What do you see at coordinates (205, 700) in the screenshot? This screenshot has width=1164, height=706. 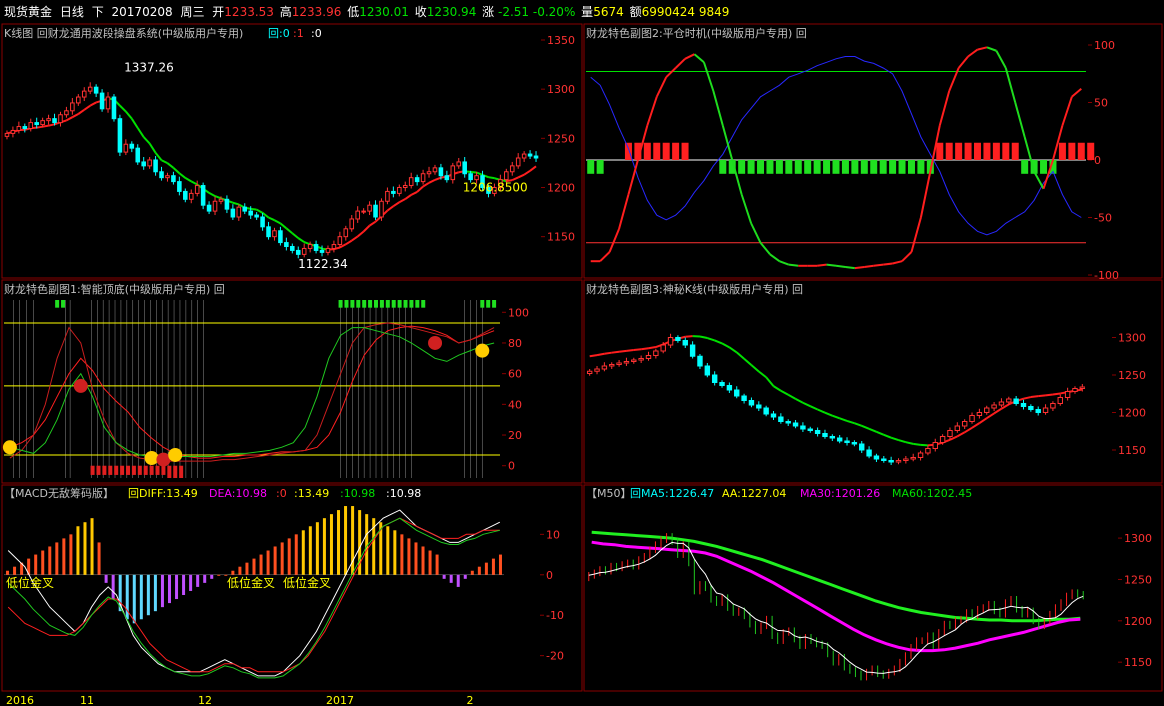 I see `macd-xtick-label: 12` at bounding box center [205, 700].